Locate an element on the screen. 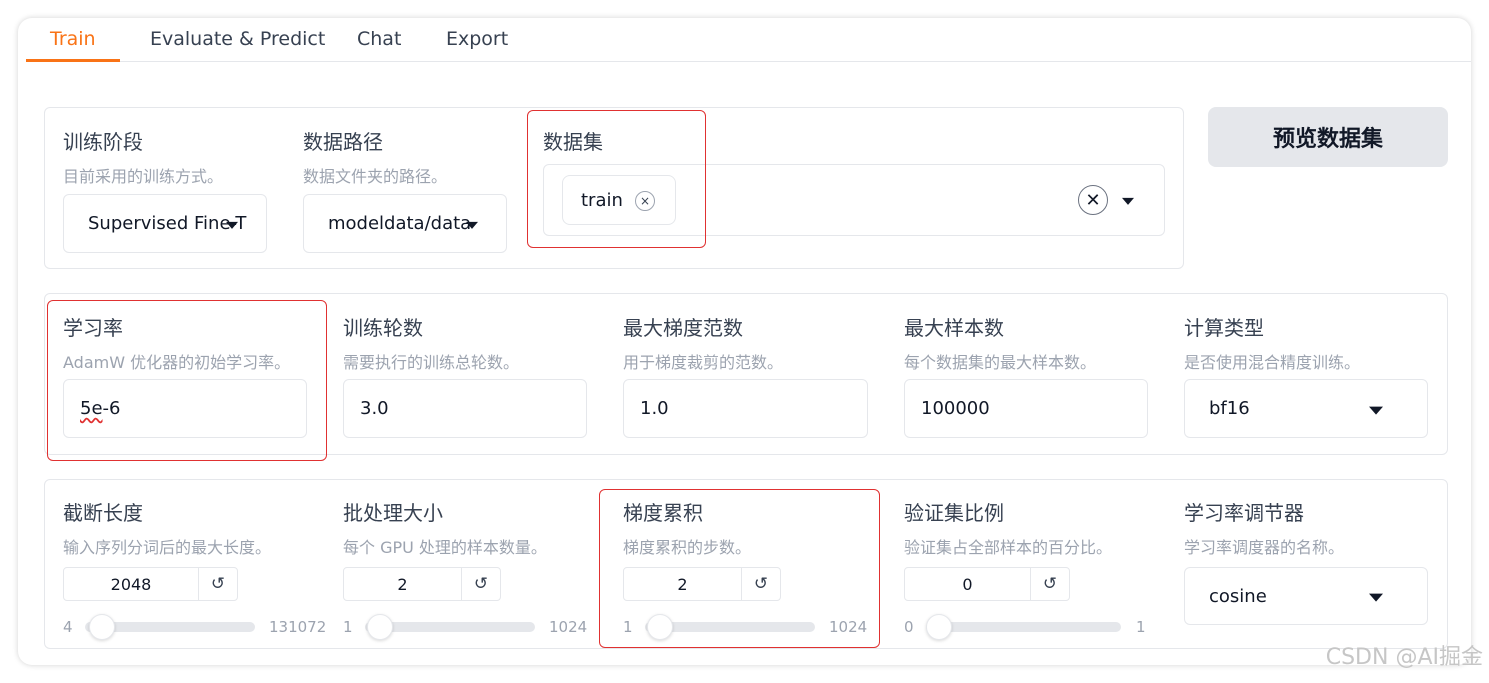  slider-min: 0 is located at coordinates (909, 627).